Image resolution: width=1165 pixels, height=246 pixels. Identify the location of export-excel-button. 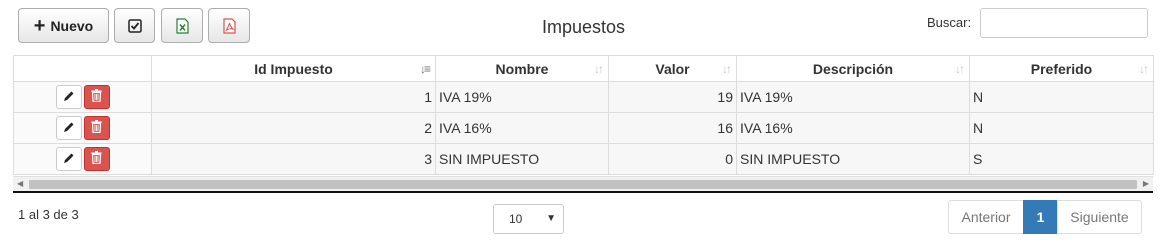
(182, 25).